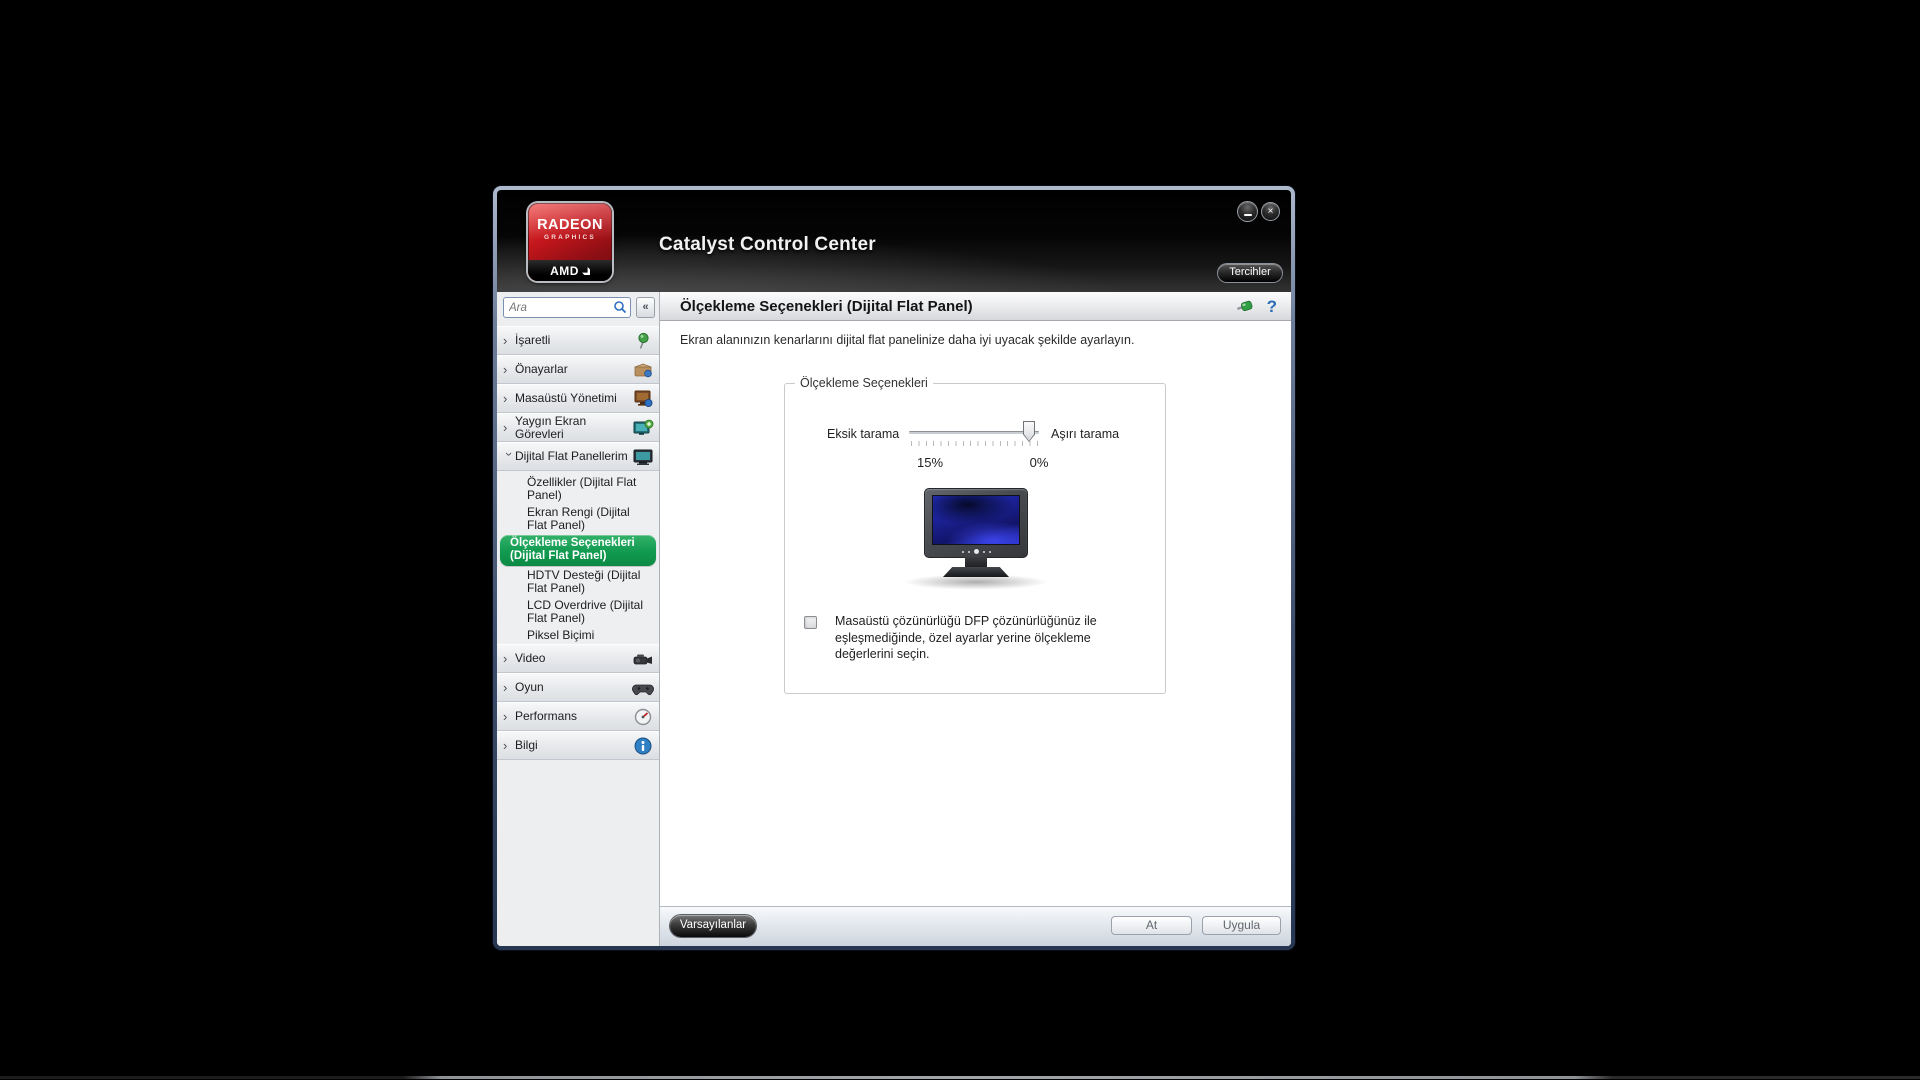 The width and height of the screenshot is (1920, 1080). I want to click on sidebar-item-oyun: › Oyun, so click(578, 687).